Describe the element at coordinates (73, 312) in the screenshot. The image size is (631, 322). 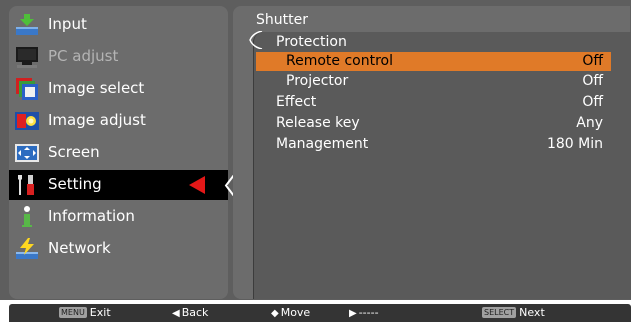
I see `menu-key-icon: MENU` at that location.